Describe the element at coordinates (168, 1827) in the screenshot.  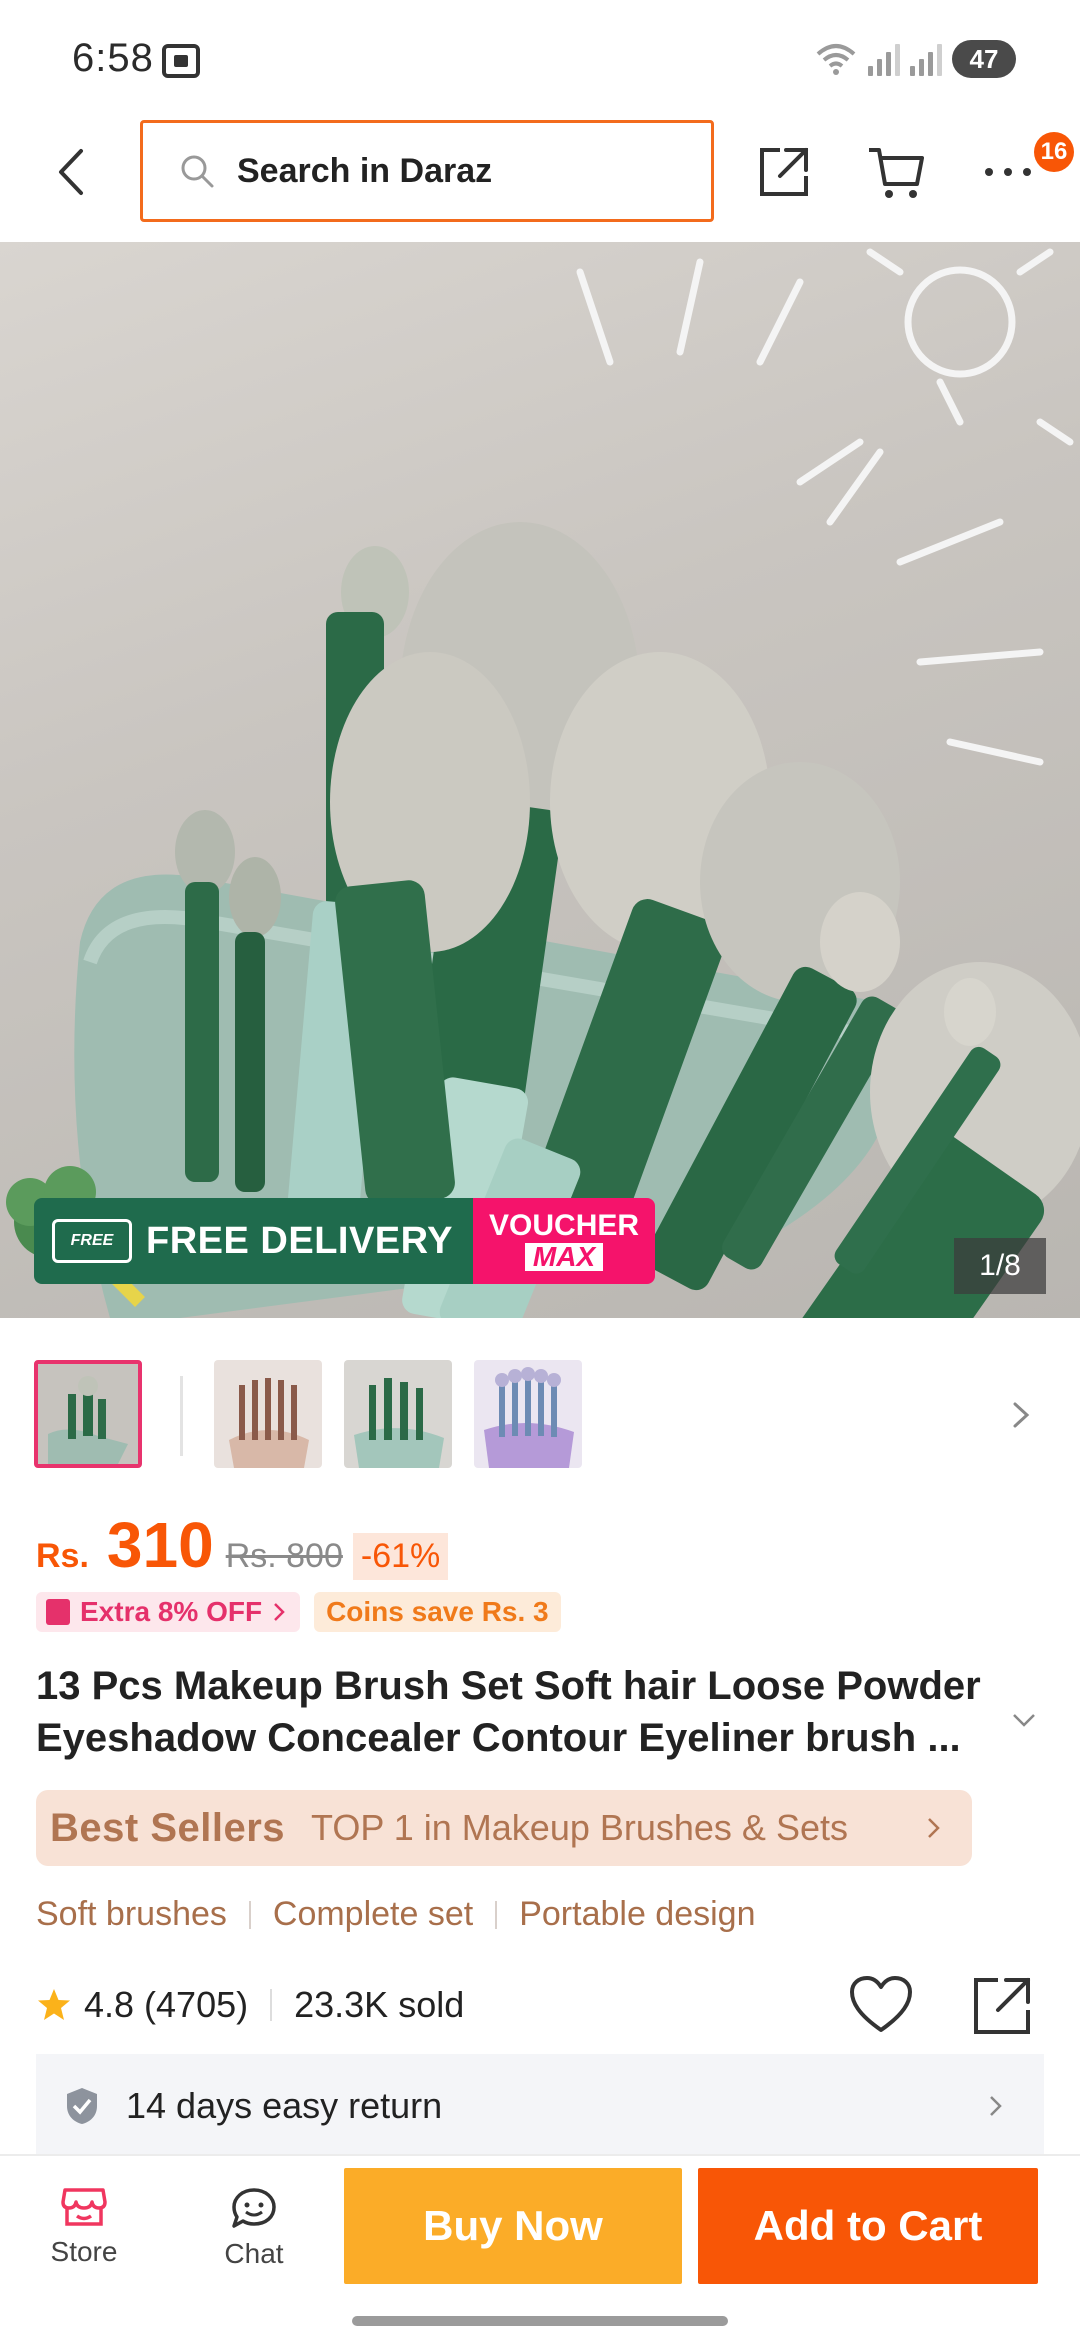
I see `bestseller-label: Best Sellers` at that location.